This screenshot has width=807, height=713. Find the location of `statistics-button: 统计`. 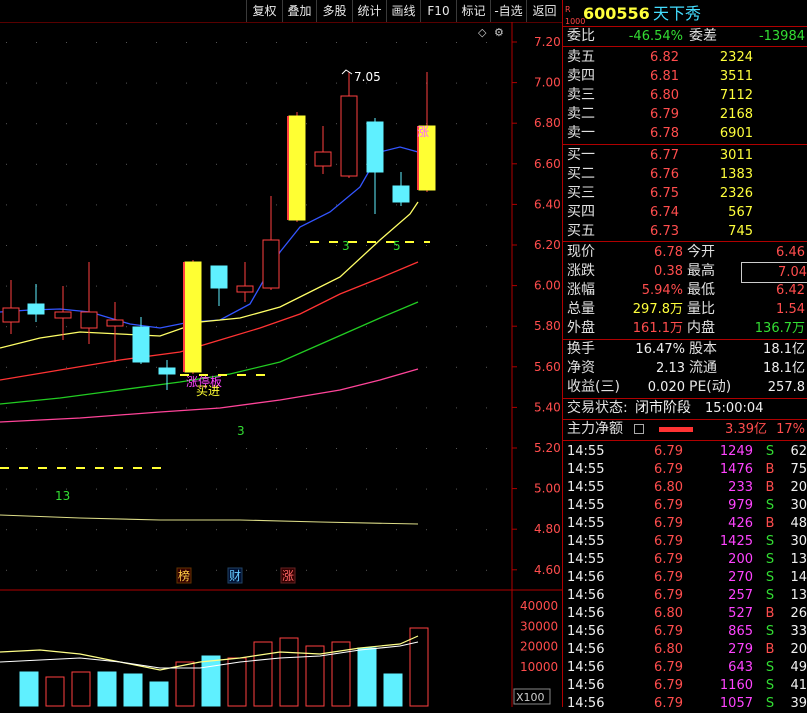

statistics-button: 统计 is located at coordinates (369, 11).